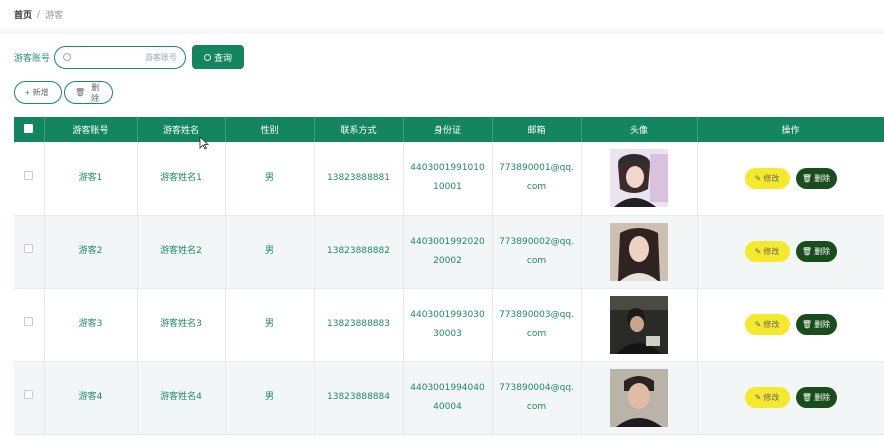 This screenshot has width=884, height=441. Describe the element at coordinates (27, 92) in the screenshot. I see `plus-icon: +` at that location.